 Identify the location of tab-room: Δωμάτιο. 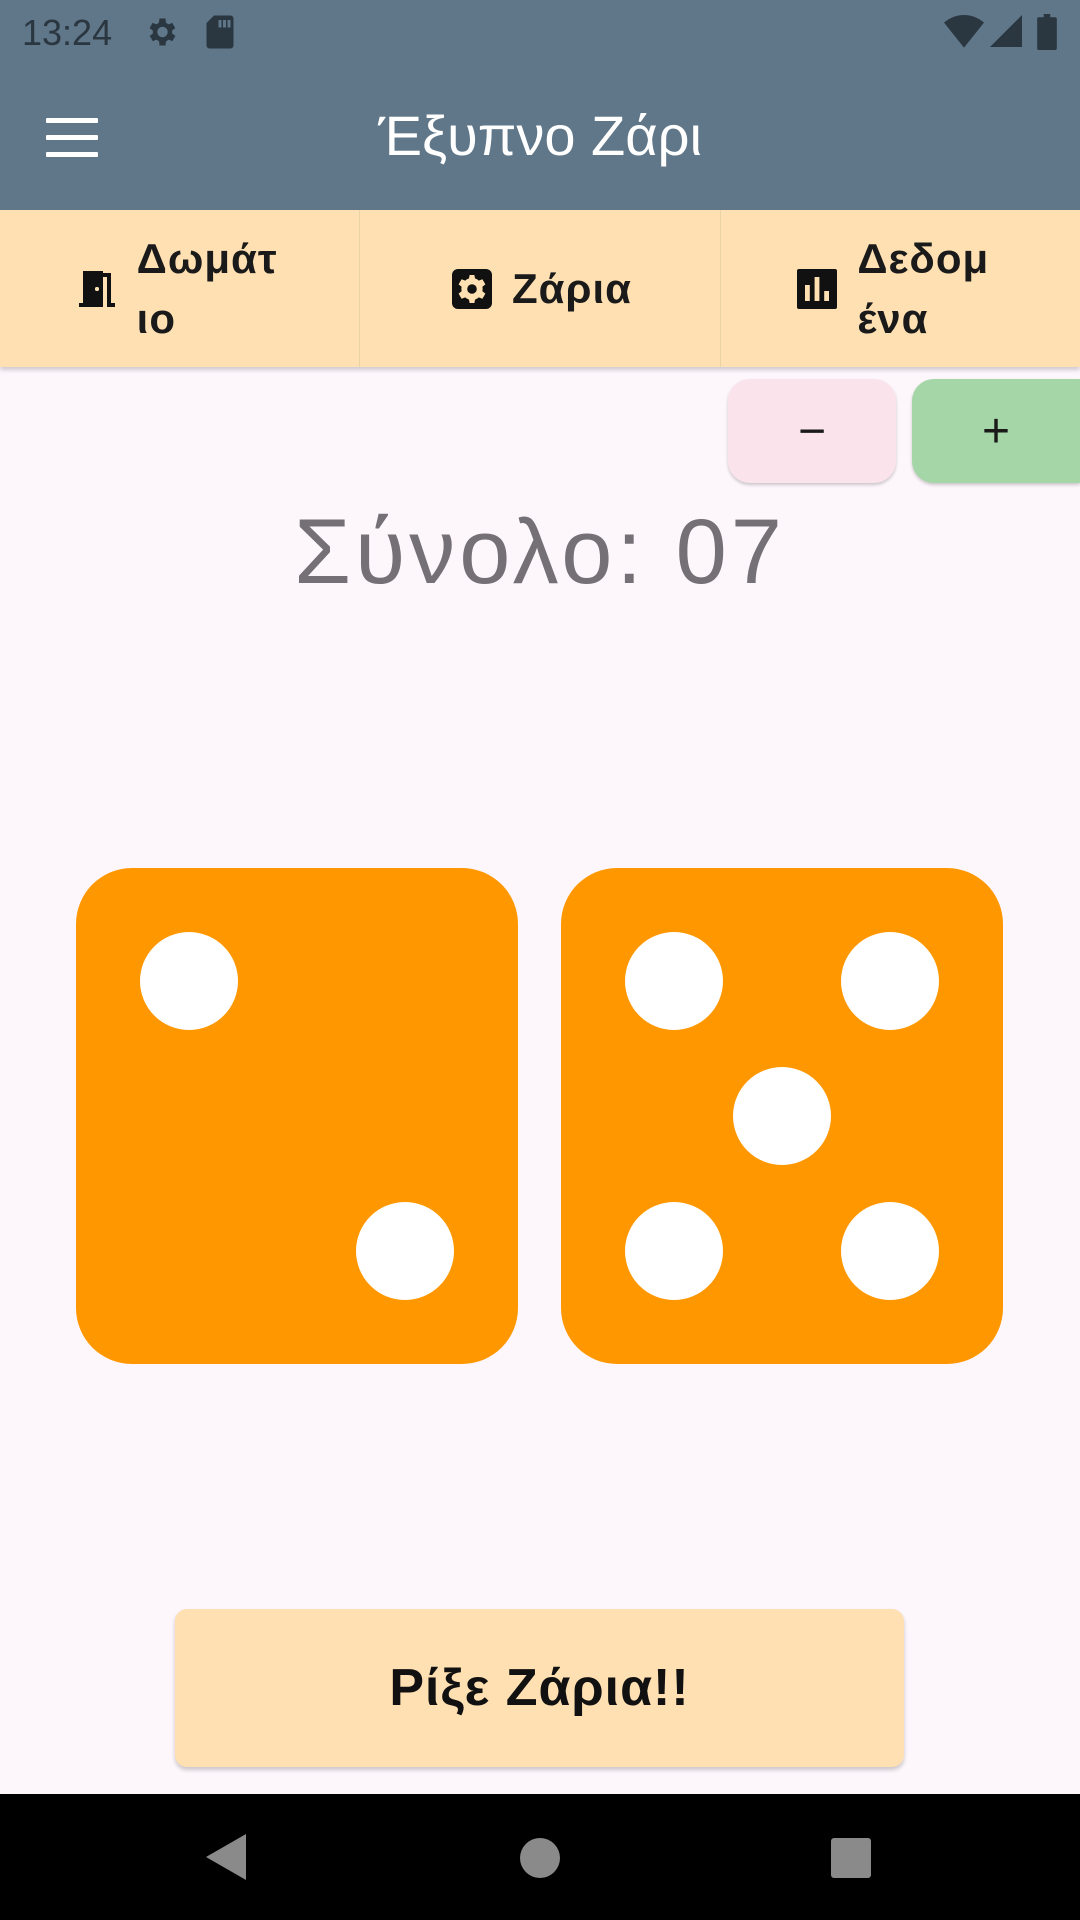
(180, 288).